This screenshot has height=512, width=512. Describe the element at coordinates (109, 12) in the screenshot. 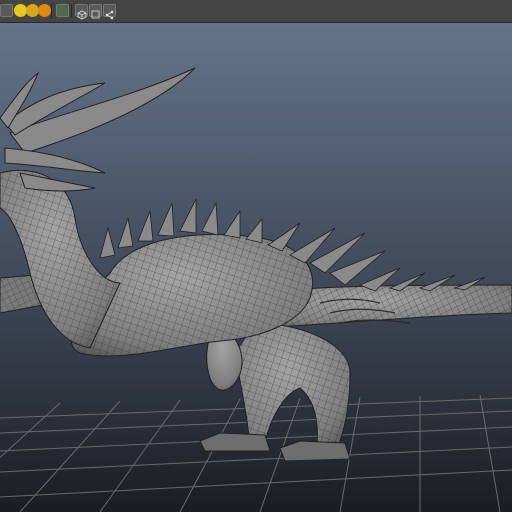

I see `share-node-icon` at that location.